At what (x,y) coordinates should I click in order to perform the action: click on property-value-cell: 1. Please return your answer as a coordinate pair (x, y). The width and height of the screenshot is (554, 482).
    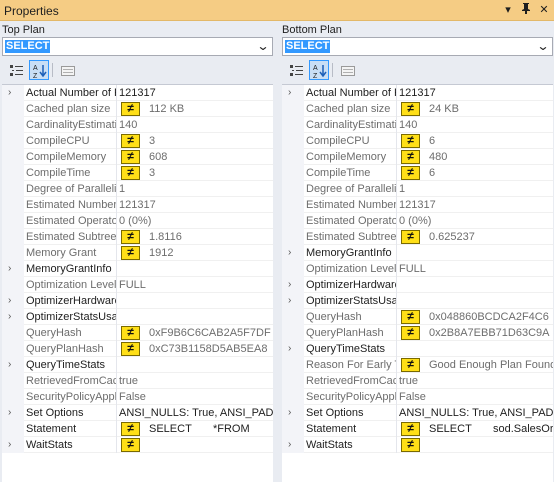
    Looking at the image, I should click on (476, 189).